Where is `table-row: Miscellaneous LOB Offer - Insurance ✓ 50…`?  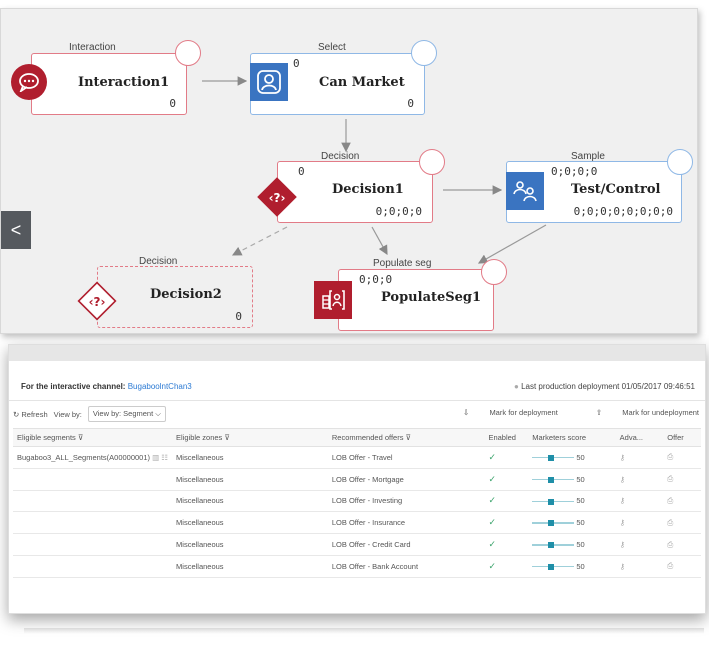 table-row: Miscellaneous LOB Offer - Insurance ✓ 50… is located at coordinates (357, 523).